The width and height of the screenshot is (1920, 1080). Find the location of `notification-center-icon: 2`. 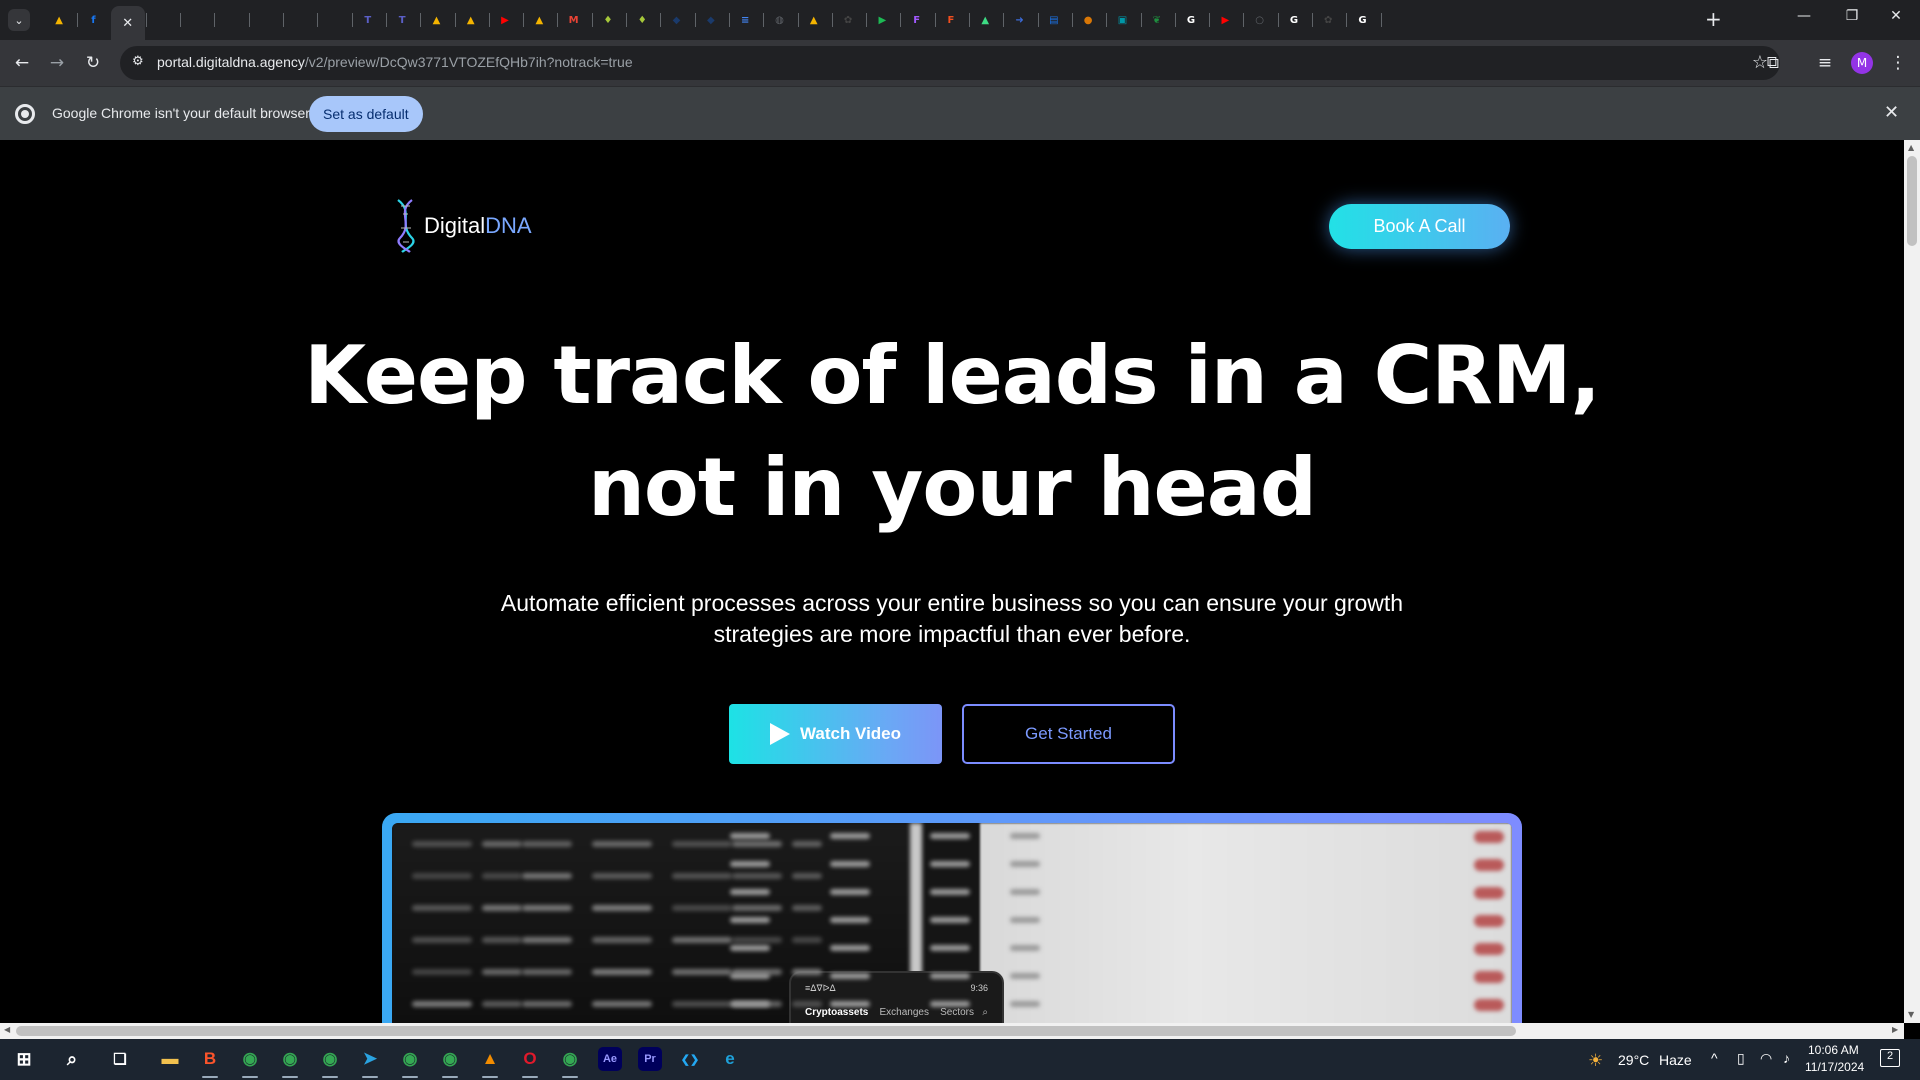

notification-center-icon: 2 is located at coordinates (1890, 1058).